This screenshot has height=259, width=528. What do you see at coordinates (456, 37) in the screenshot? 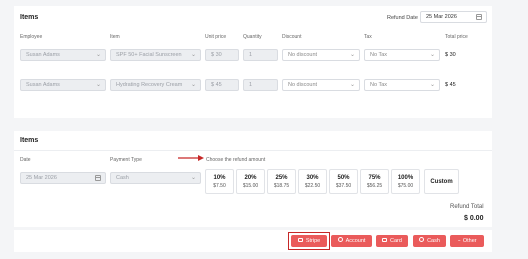
I see `header-total-price: Total price` at bounding box center [456, 37].